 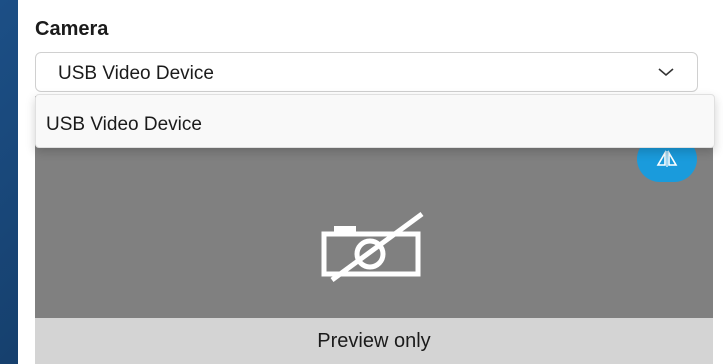 I want to click on camera-select: USB Video Device, so click(x=366, y=72).